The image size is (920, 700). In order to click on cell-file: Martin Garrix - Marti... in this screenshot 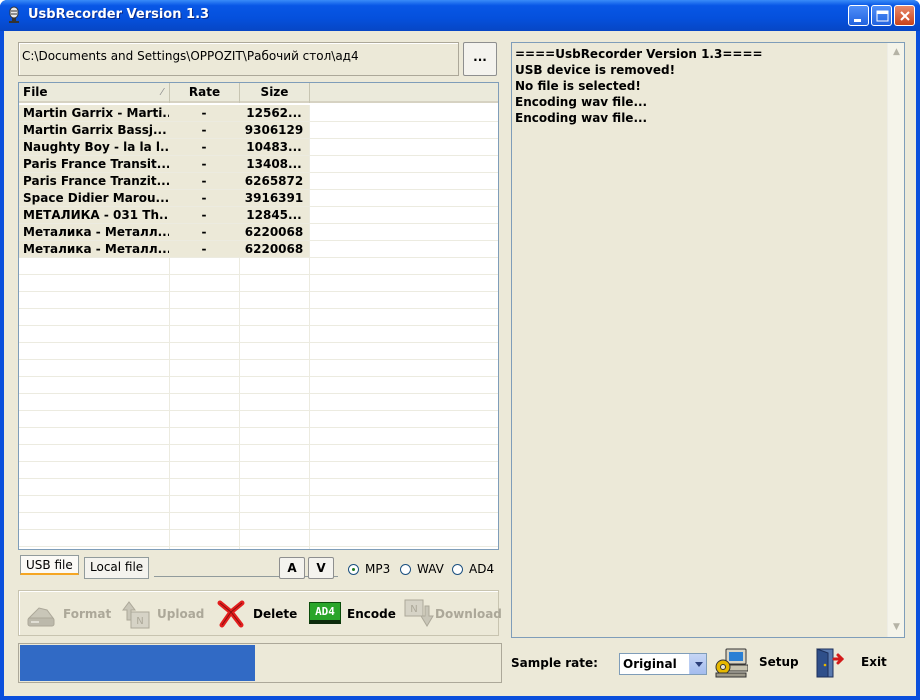, I will do `click(94, 113)`.